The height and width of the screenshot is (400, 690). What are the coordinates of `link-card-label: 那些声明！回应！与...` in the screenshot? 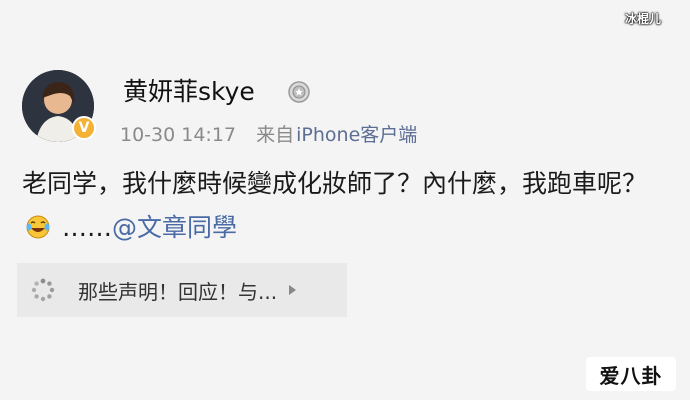 It's located at (178, 291).